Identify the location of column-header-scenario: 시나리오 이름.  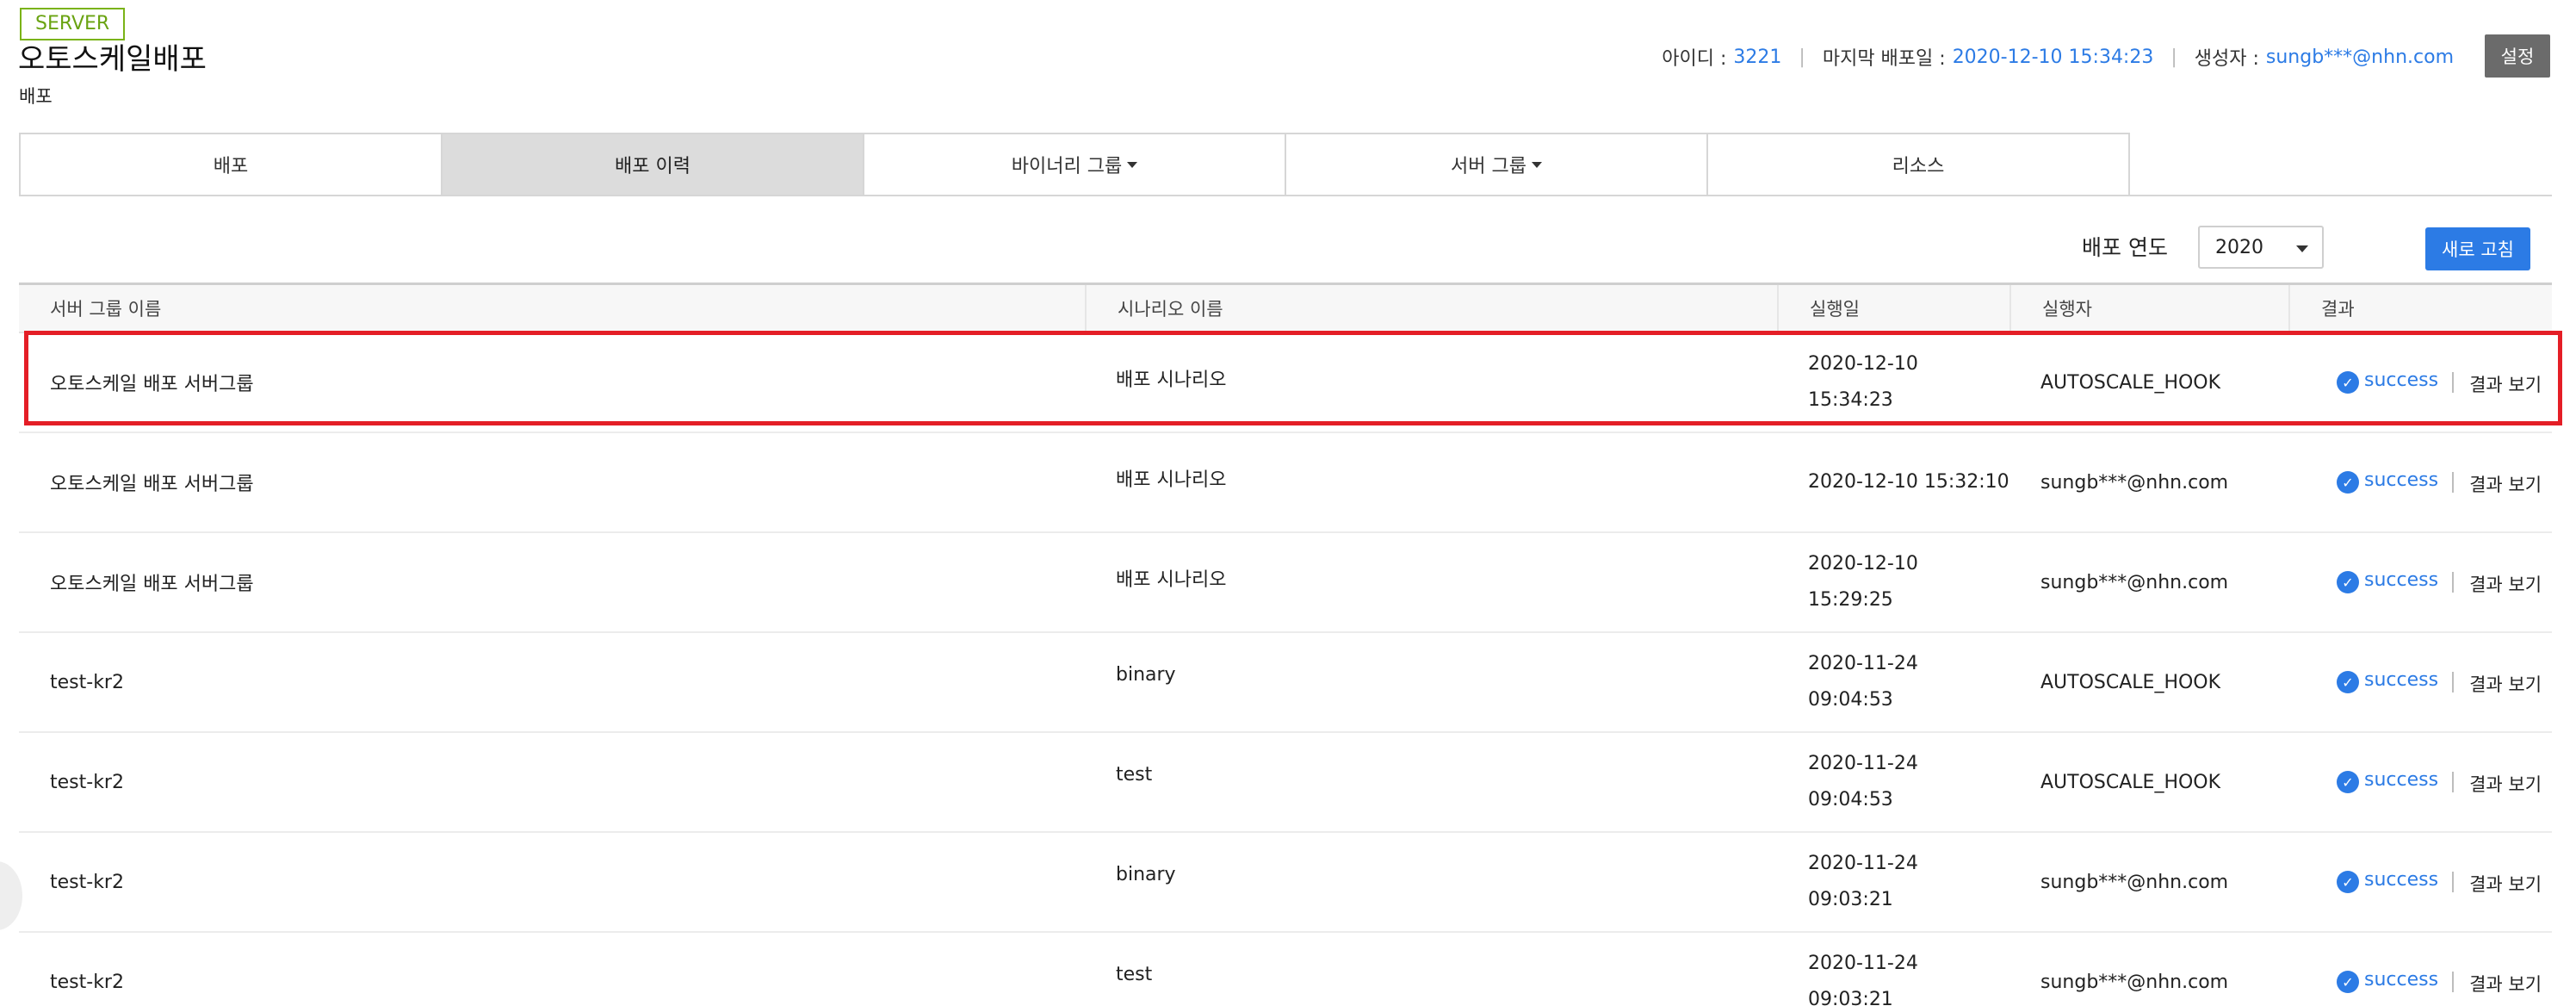
(1432, 308).